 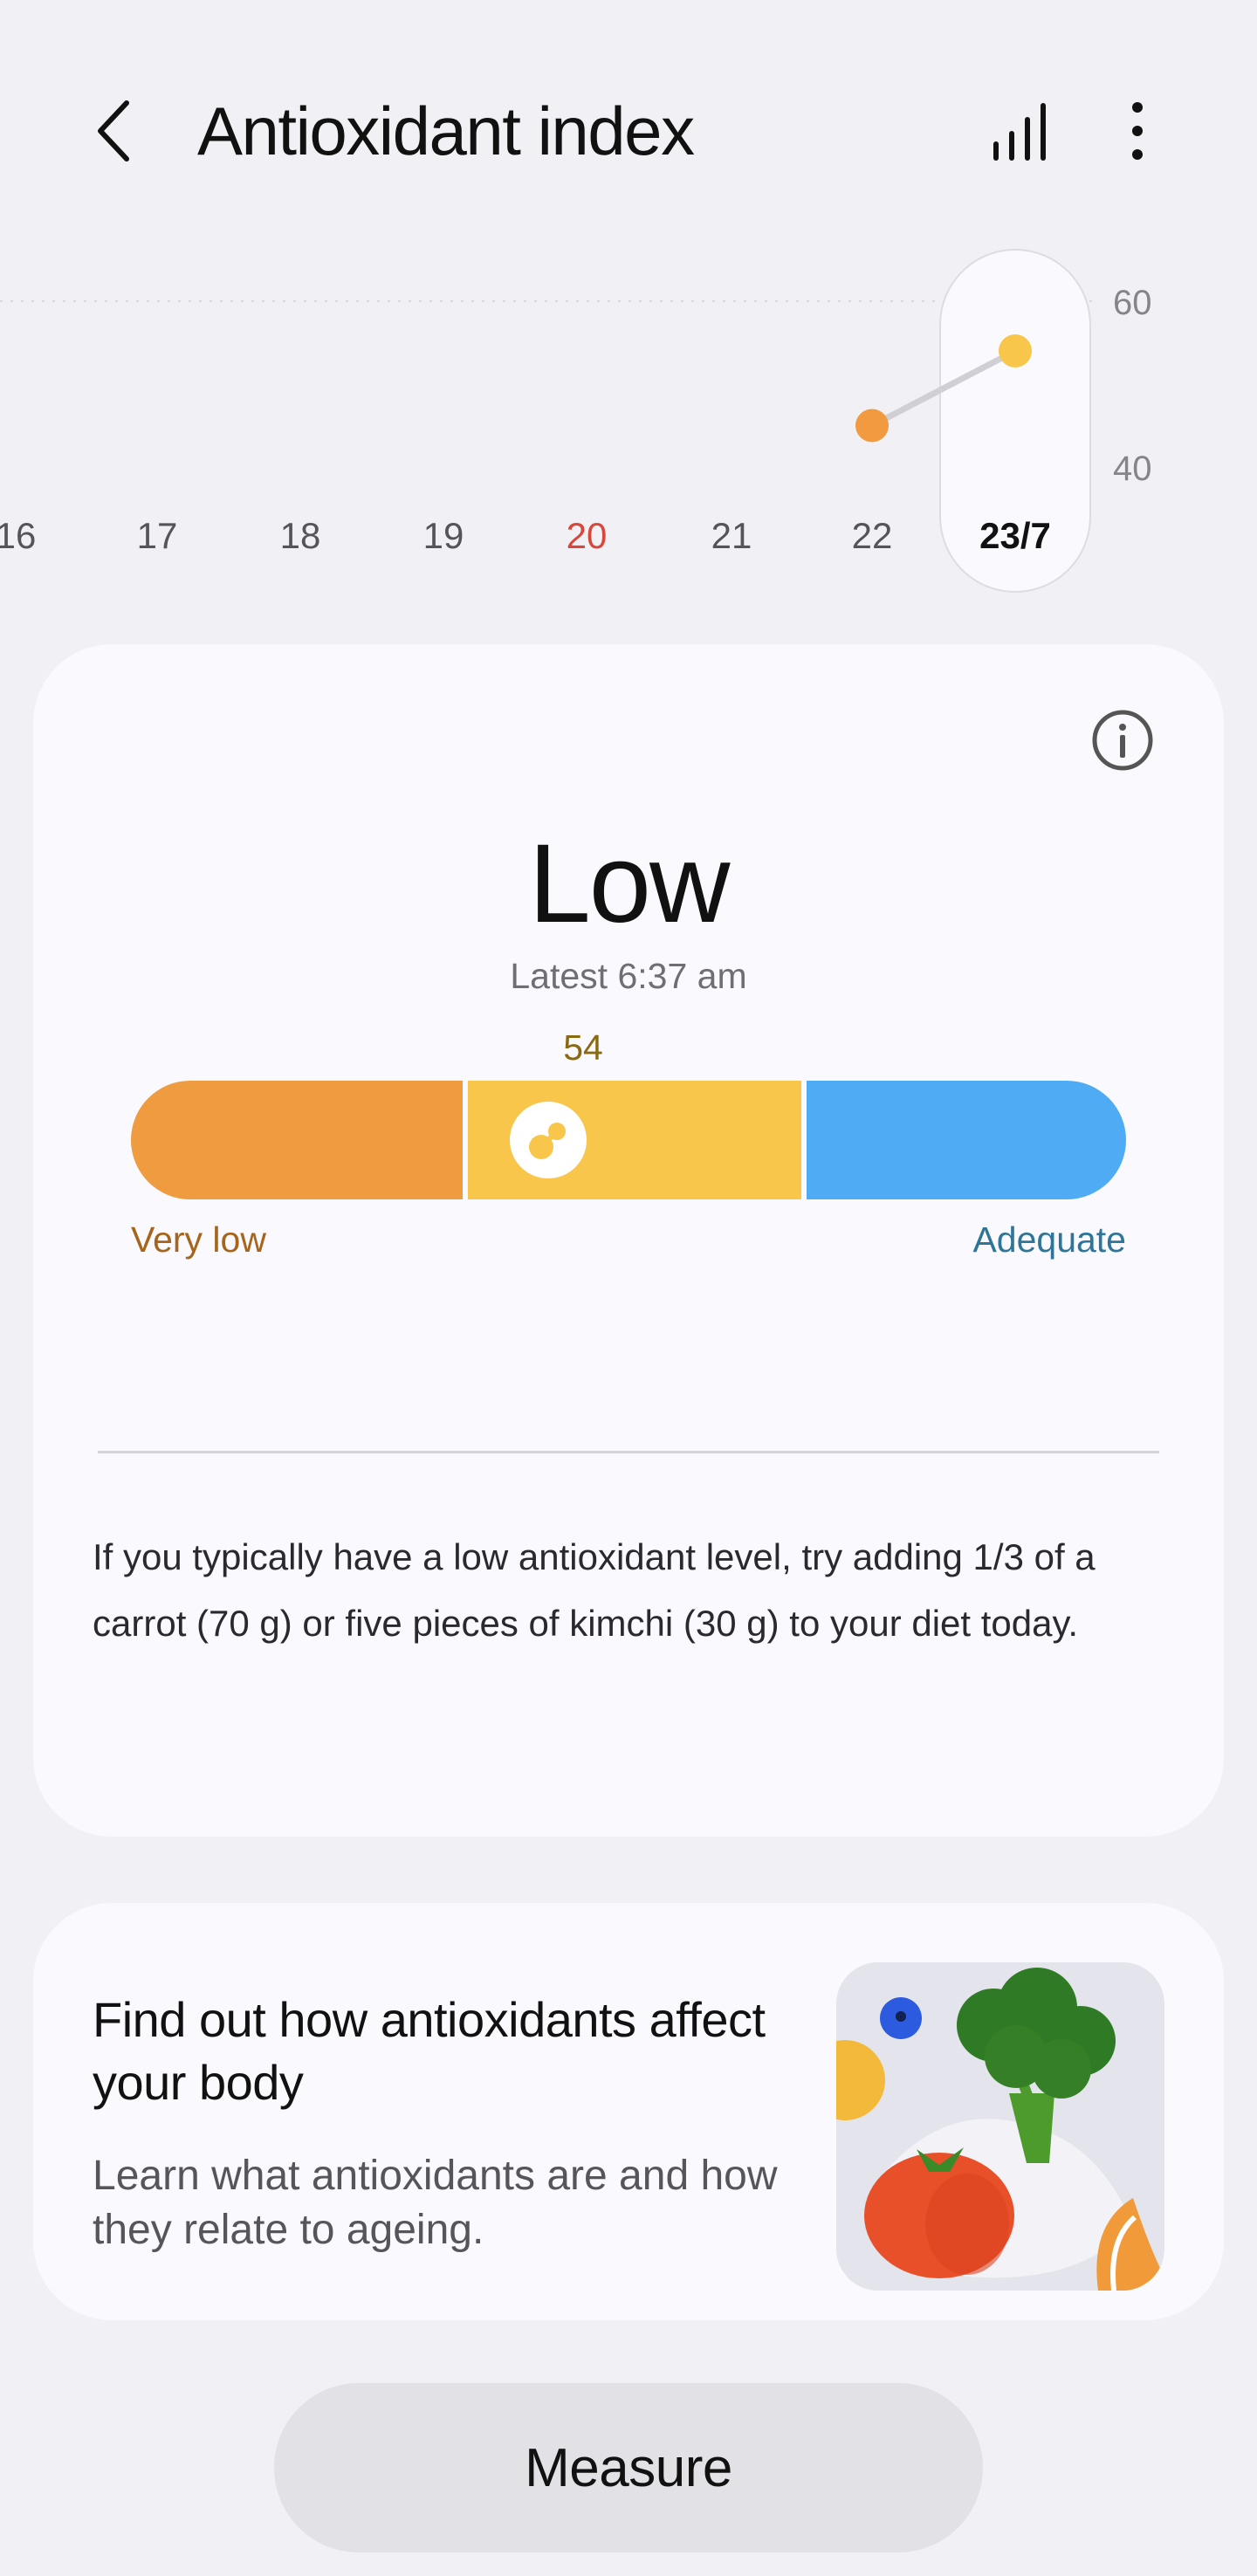 I want to click on app-header: Antioxidant index, so click(x=628, y=131).